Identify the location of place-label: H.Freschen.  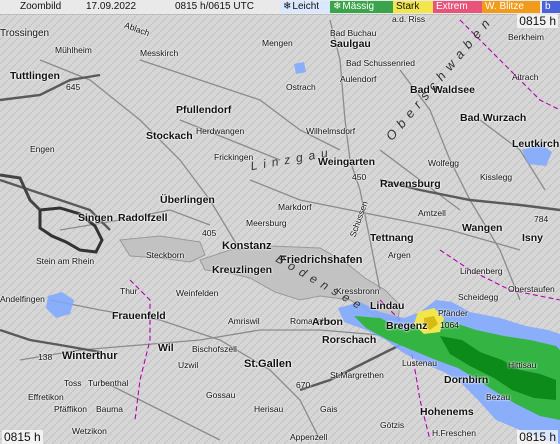
(454, 433).